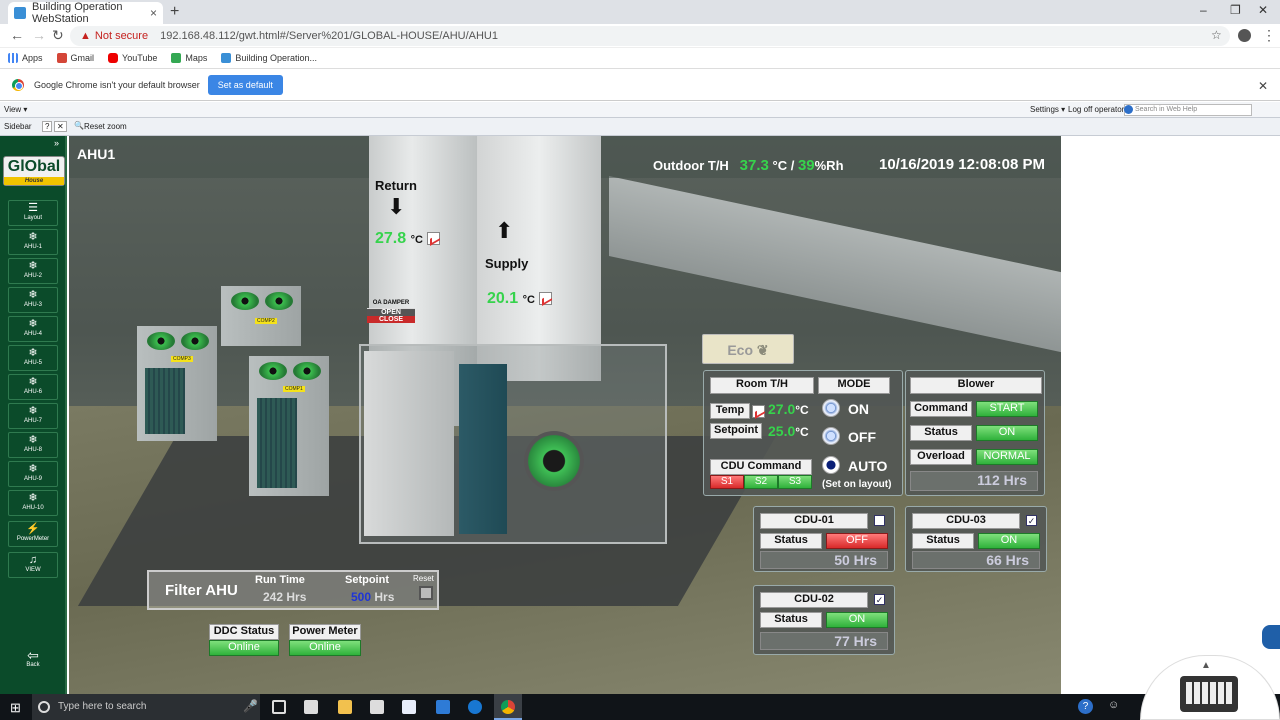 Image resolution: width=1280 pixels, height=720 pixels. Describe the element at coordinates (831, 408) in the screenshot. I see `mode-on-radio` at that location.